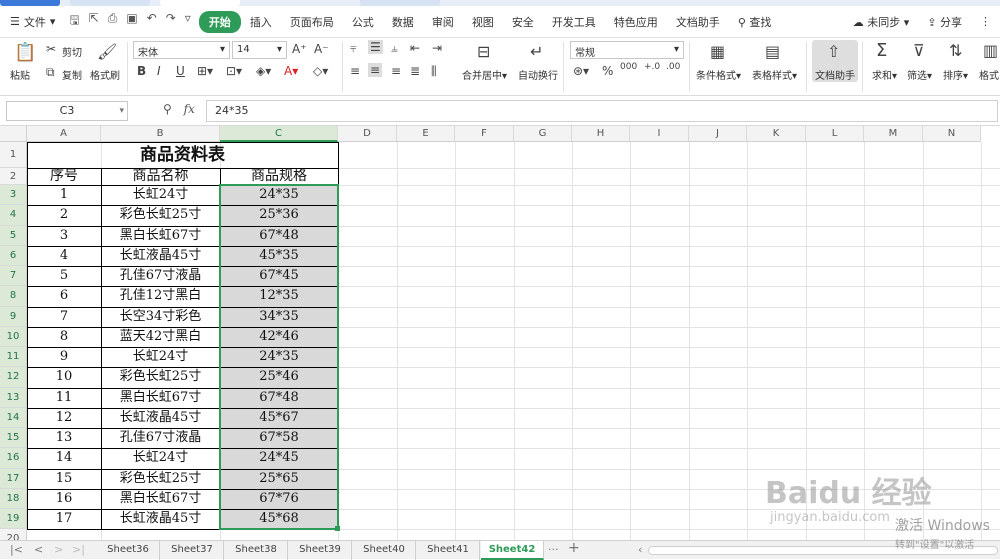  Describe the element at coordinates (141, 71) in the screenshot. I see `bold-icon: B` at that location.